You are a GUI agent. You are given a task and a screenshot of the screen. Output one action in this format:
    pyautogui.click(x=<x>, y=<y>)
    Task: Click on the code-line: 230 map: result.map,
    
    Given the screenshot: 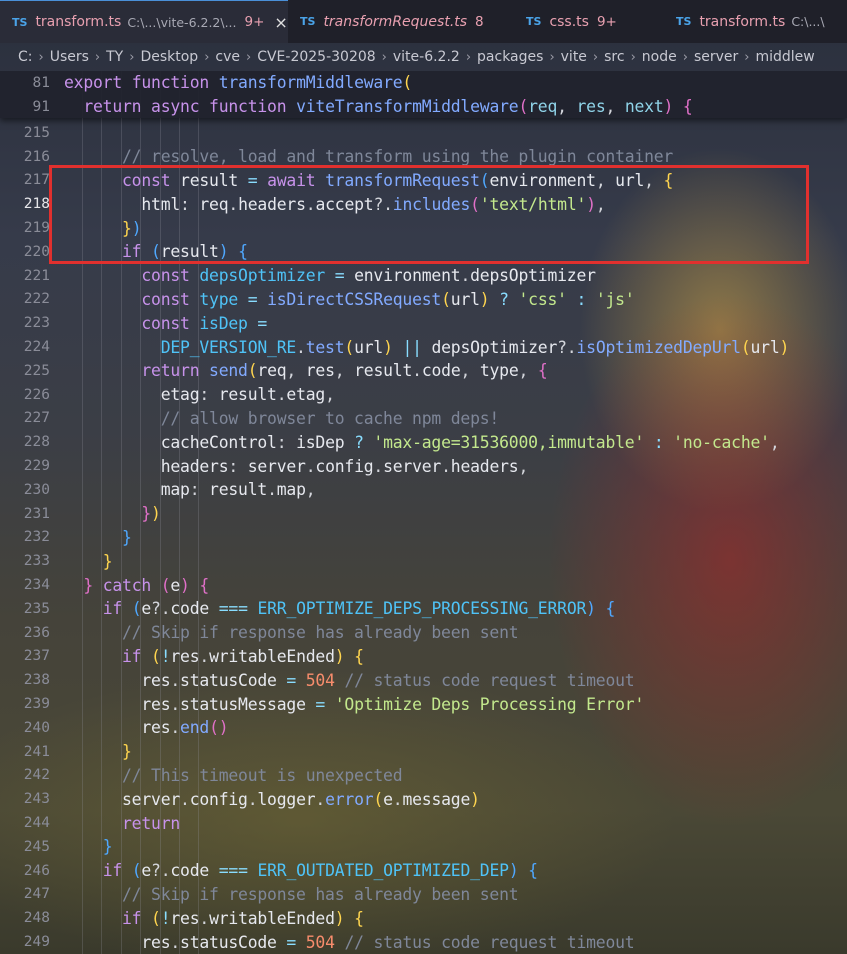 What is the action you would take?
    pyautogui.click(x=423, y=490)
    